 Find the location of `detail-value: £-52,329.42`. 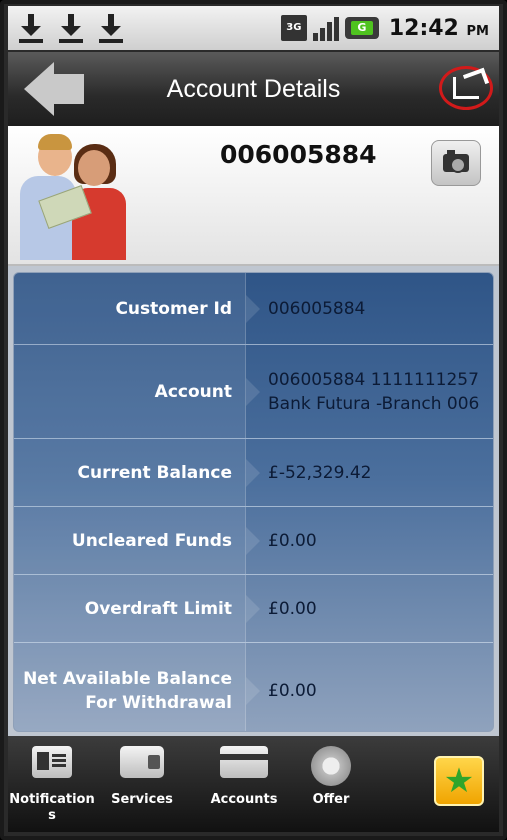

detail-value: £-52,329.42 is located at coordinates (320, 472).